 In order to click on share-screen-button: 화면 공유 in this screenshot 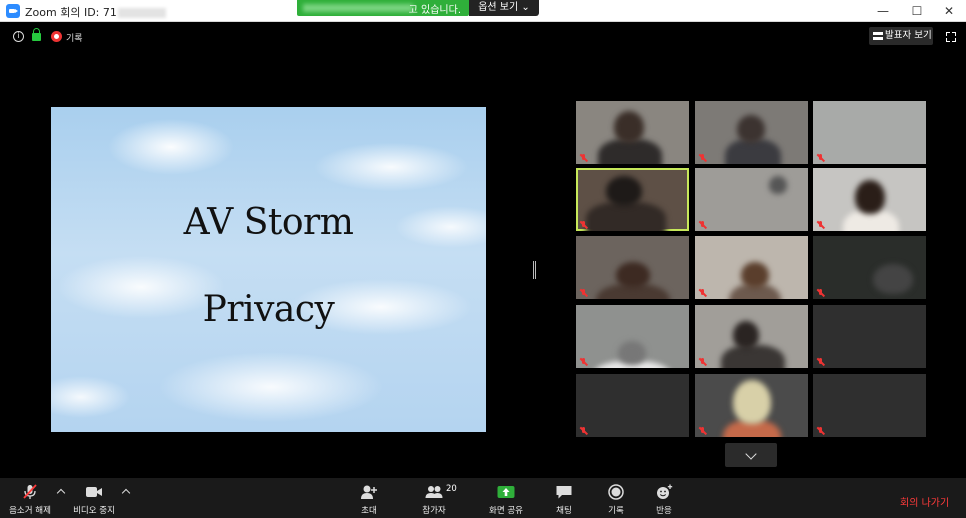, I will do `click(506, 498)`.